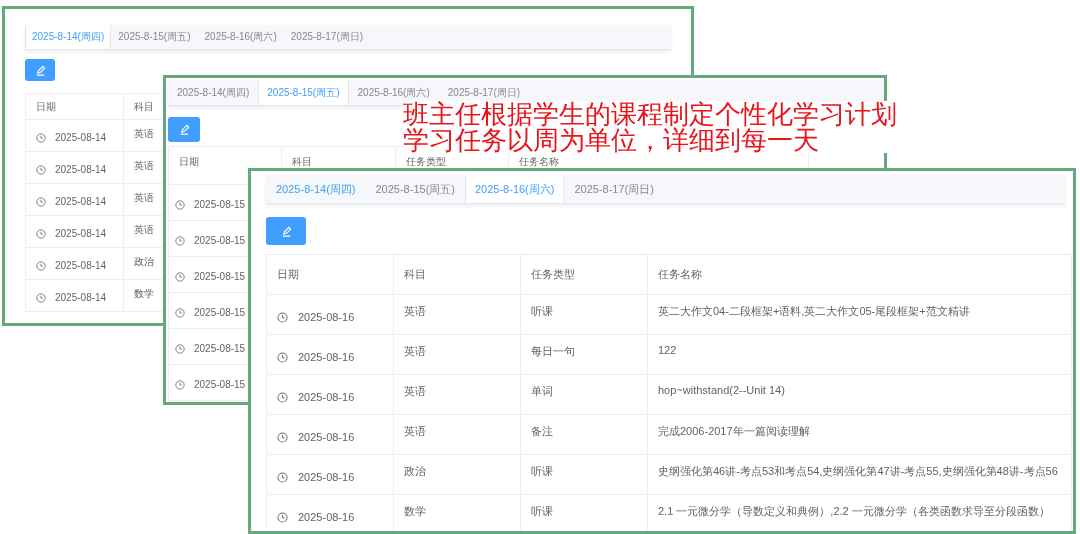 This screenshot has width=1080, height=534. What do you see at coordinates (650, 114) in the screenshot?
I see `annotation-text: 班主任根据学生的课程制定个性化学习计划` at bounding box center [650, 114].